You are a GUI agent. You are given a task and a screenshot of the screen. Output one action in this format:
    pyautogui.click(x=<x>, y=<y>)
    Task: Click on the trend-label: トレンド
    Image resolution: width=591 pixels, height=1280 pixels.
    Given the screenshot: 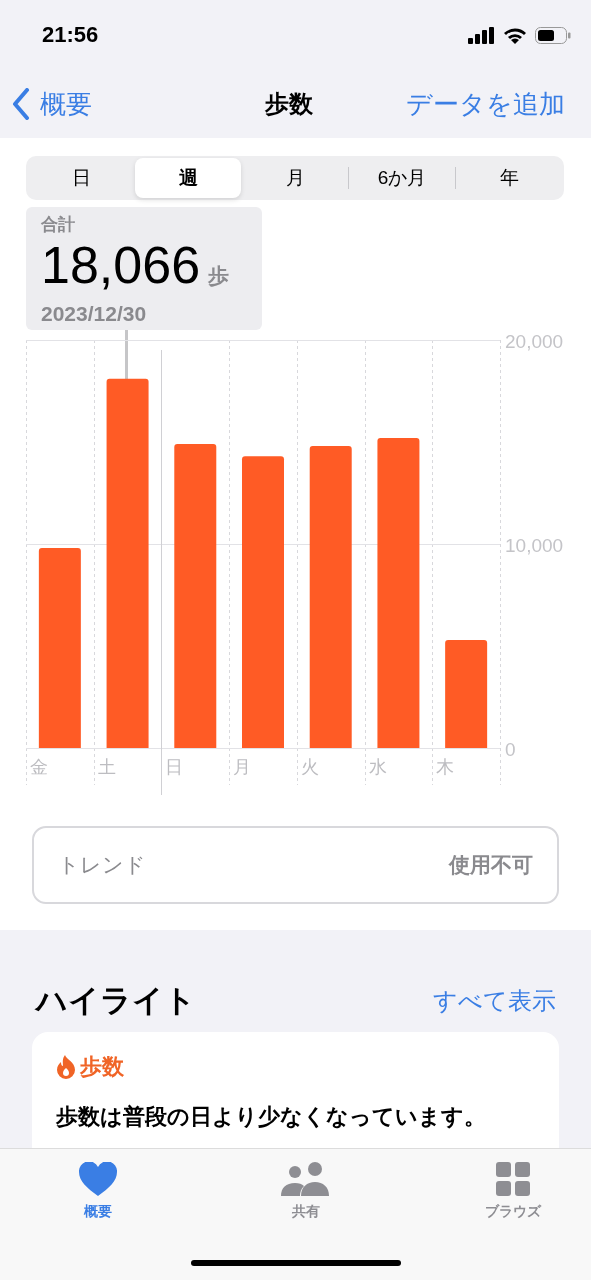 What is the action you would take?
    pyautogui.click(x=102, y=865)
    